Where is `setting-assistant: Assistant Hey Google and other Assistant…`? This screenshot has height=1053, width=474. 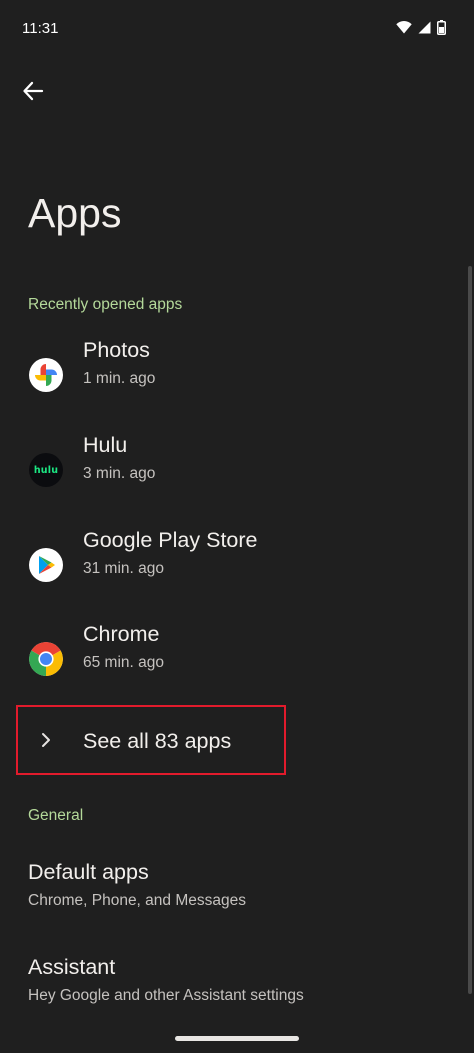 setting-assistant: Assistant Hey Google and other Assistant… is located at coordinates (235, 991).